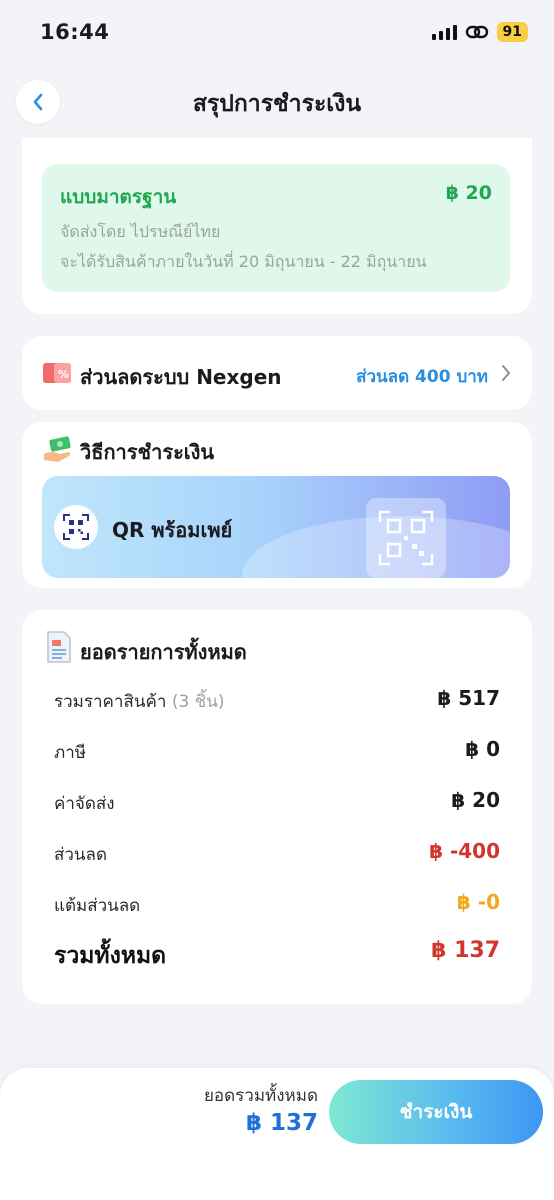  I want to click on summary-row-total: รวมทั้งหมด ฿ 137, so click(277, 953).